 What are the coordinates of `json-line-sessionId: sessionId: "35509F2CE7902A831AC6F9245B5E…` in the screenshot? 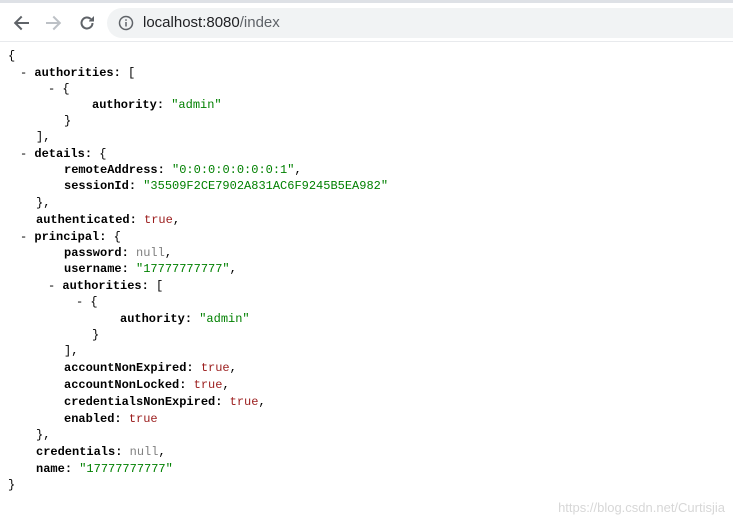 It's located at (226, 186).